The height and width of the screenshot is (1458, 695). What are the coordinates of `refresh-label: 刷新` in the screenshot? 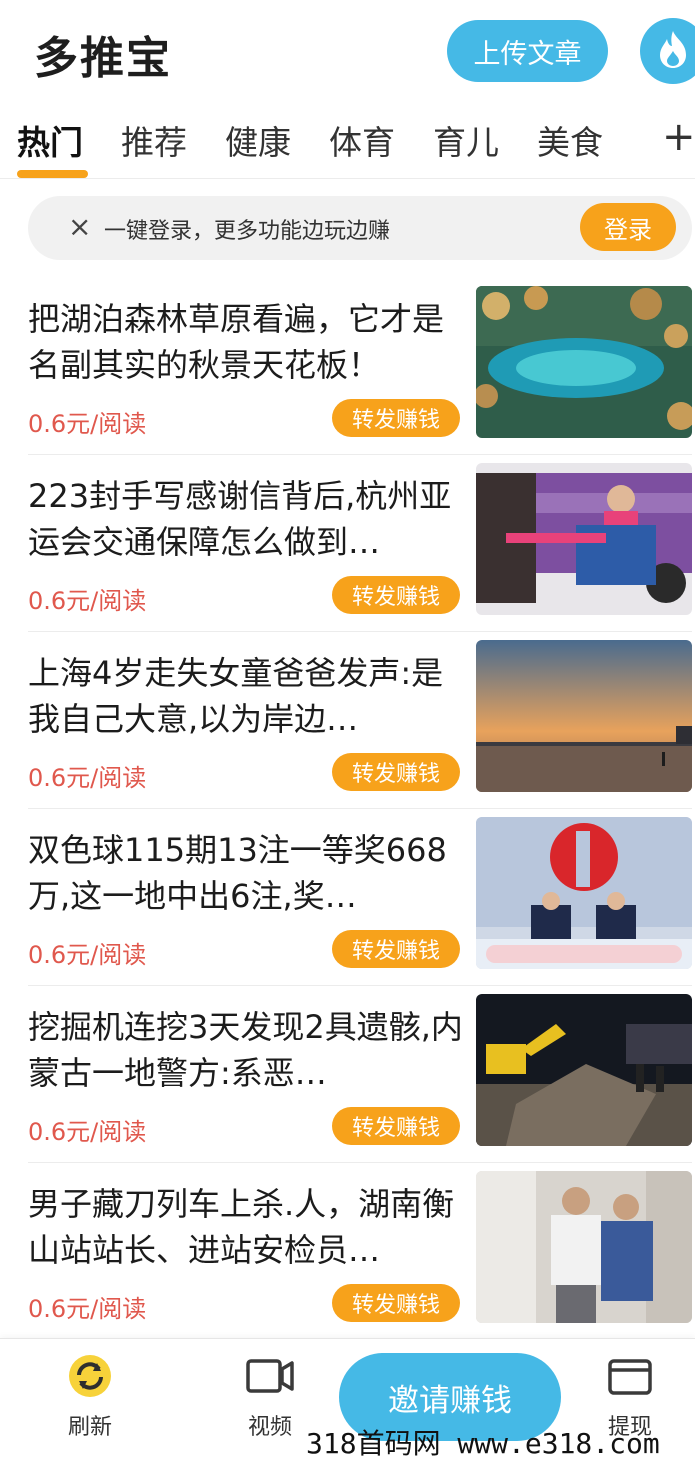 It's located at (89, 1427).